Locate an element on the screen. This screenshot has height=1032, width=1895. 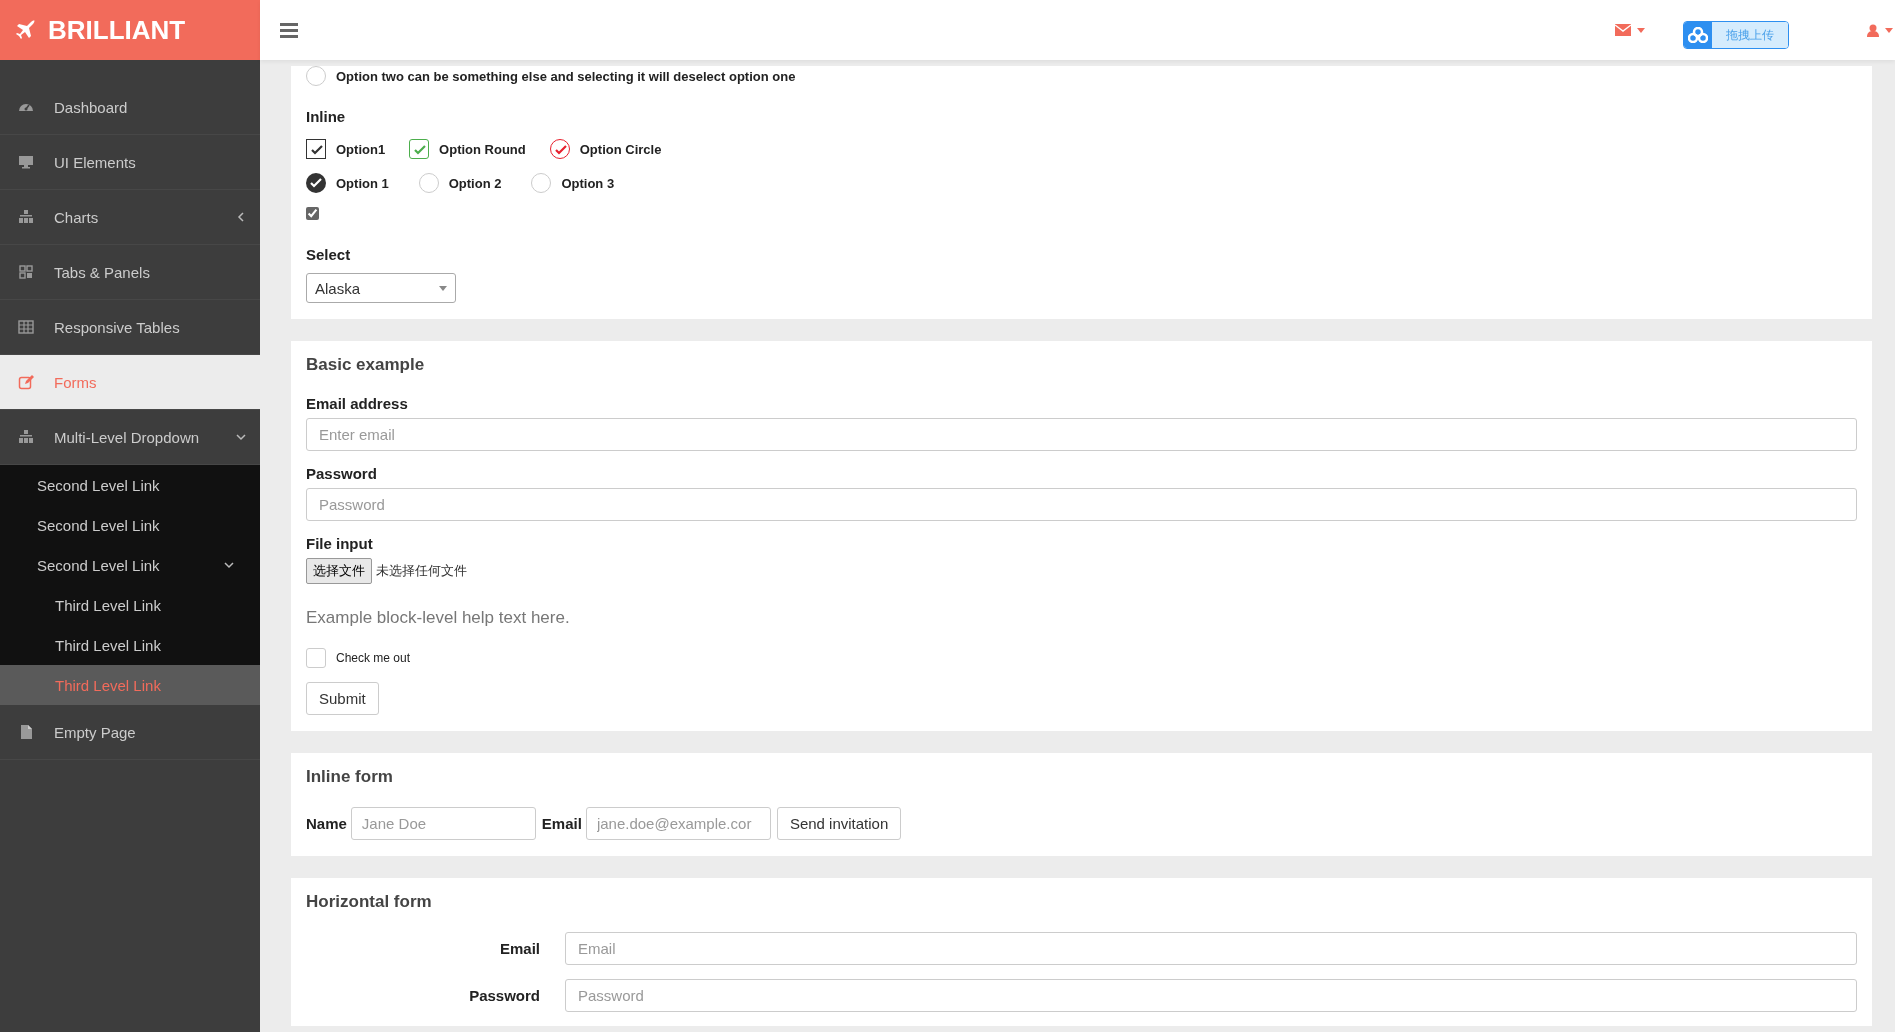
plane-icon is located at coordinates (26, 30).